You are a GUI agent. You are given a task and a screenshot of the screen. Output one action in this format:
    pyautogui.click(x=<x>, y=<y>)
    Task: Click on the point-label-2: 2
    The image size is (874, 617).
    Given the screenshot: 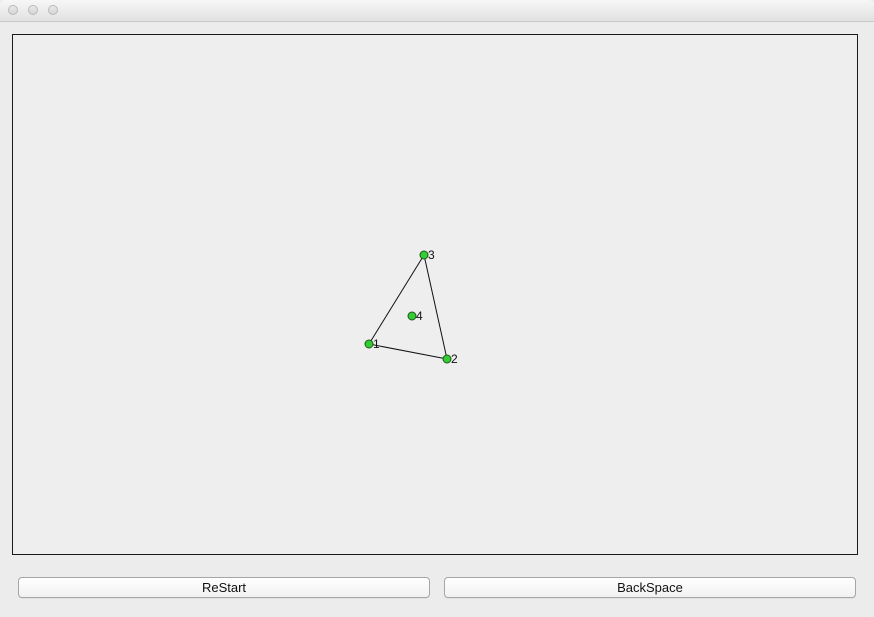 What is the action you would take?
    pyautogui.click(x=454, y=359)
    